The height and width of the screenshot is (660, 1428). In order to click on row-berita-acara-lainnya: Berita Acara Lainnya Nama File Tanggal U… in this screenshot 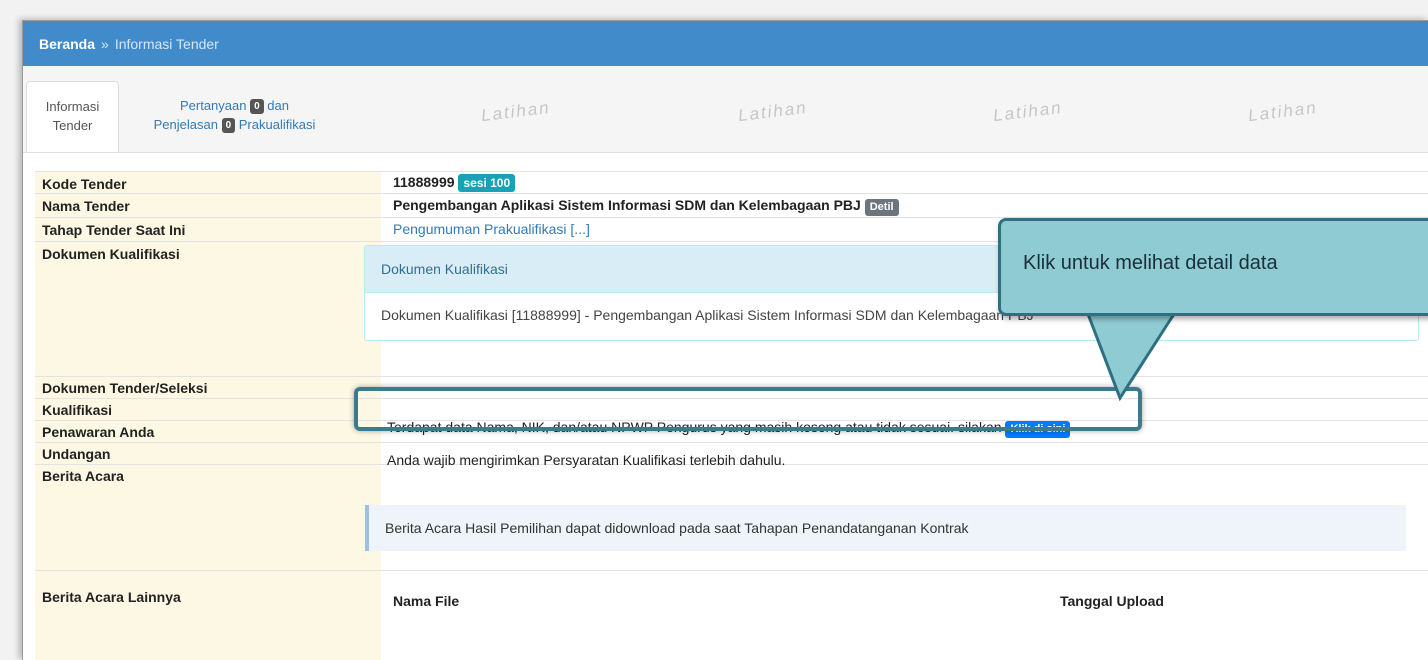, I will do `click(731, 615)`.